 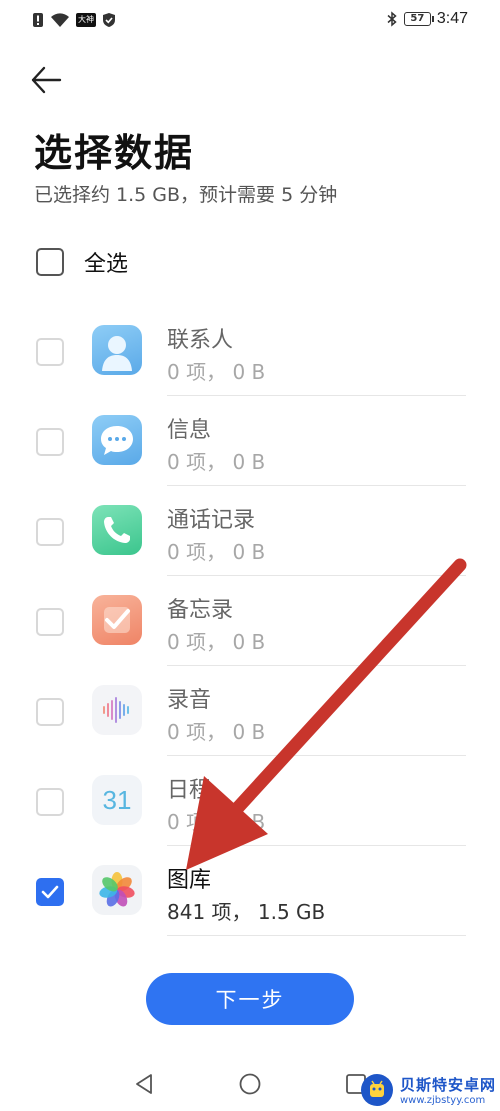 What do you see at coordinates (144, 1084) in the screenshot?
I see `nav-back-icon` at bounding box center [144, 1084].